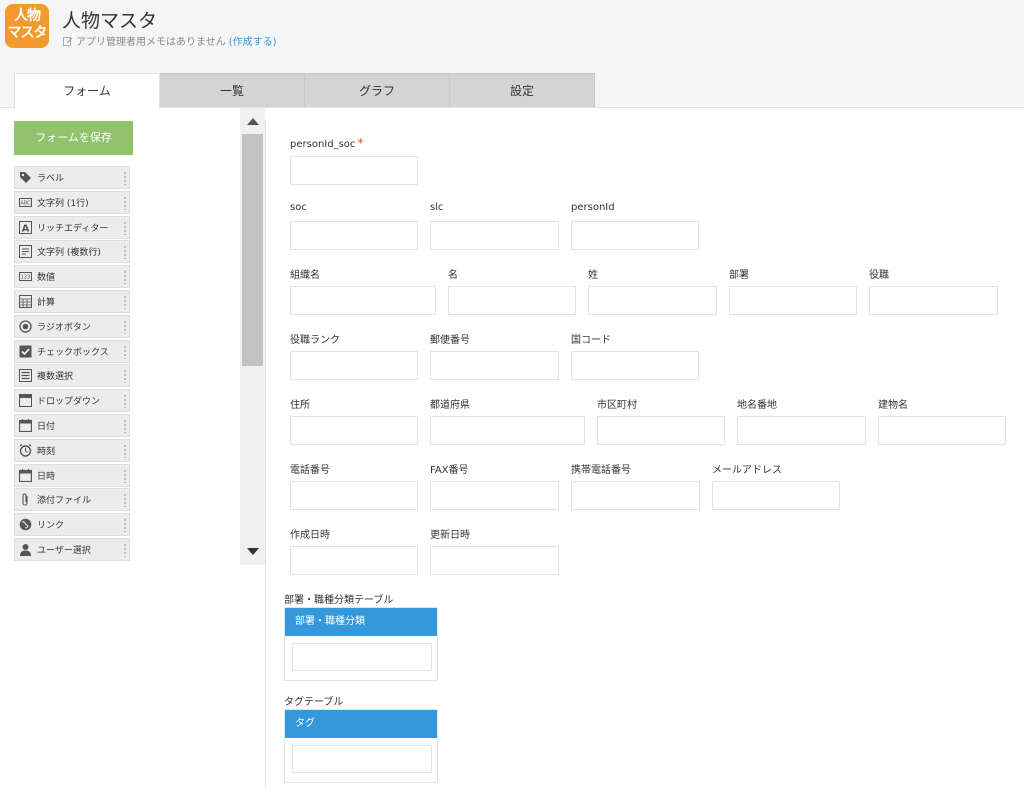 This screenshot has width=1024, height=789. I want to click on tab-bar: フォーム 一覧 グラフ 設定, so click(304, 91).